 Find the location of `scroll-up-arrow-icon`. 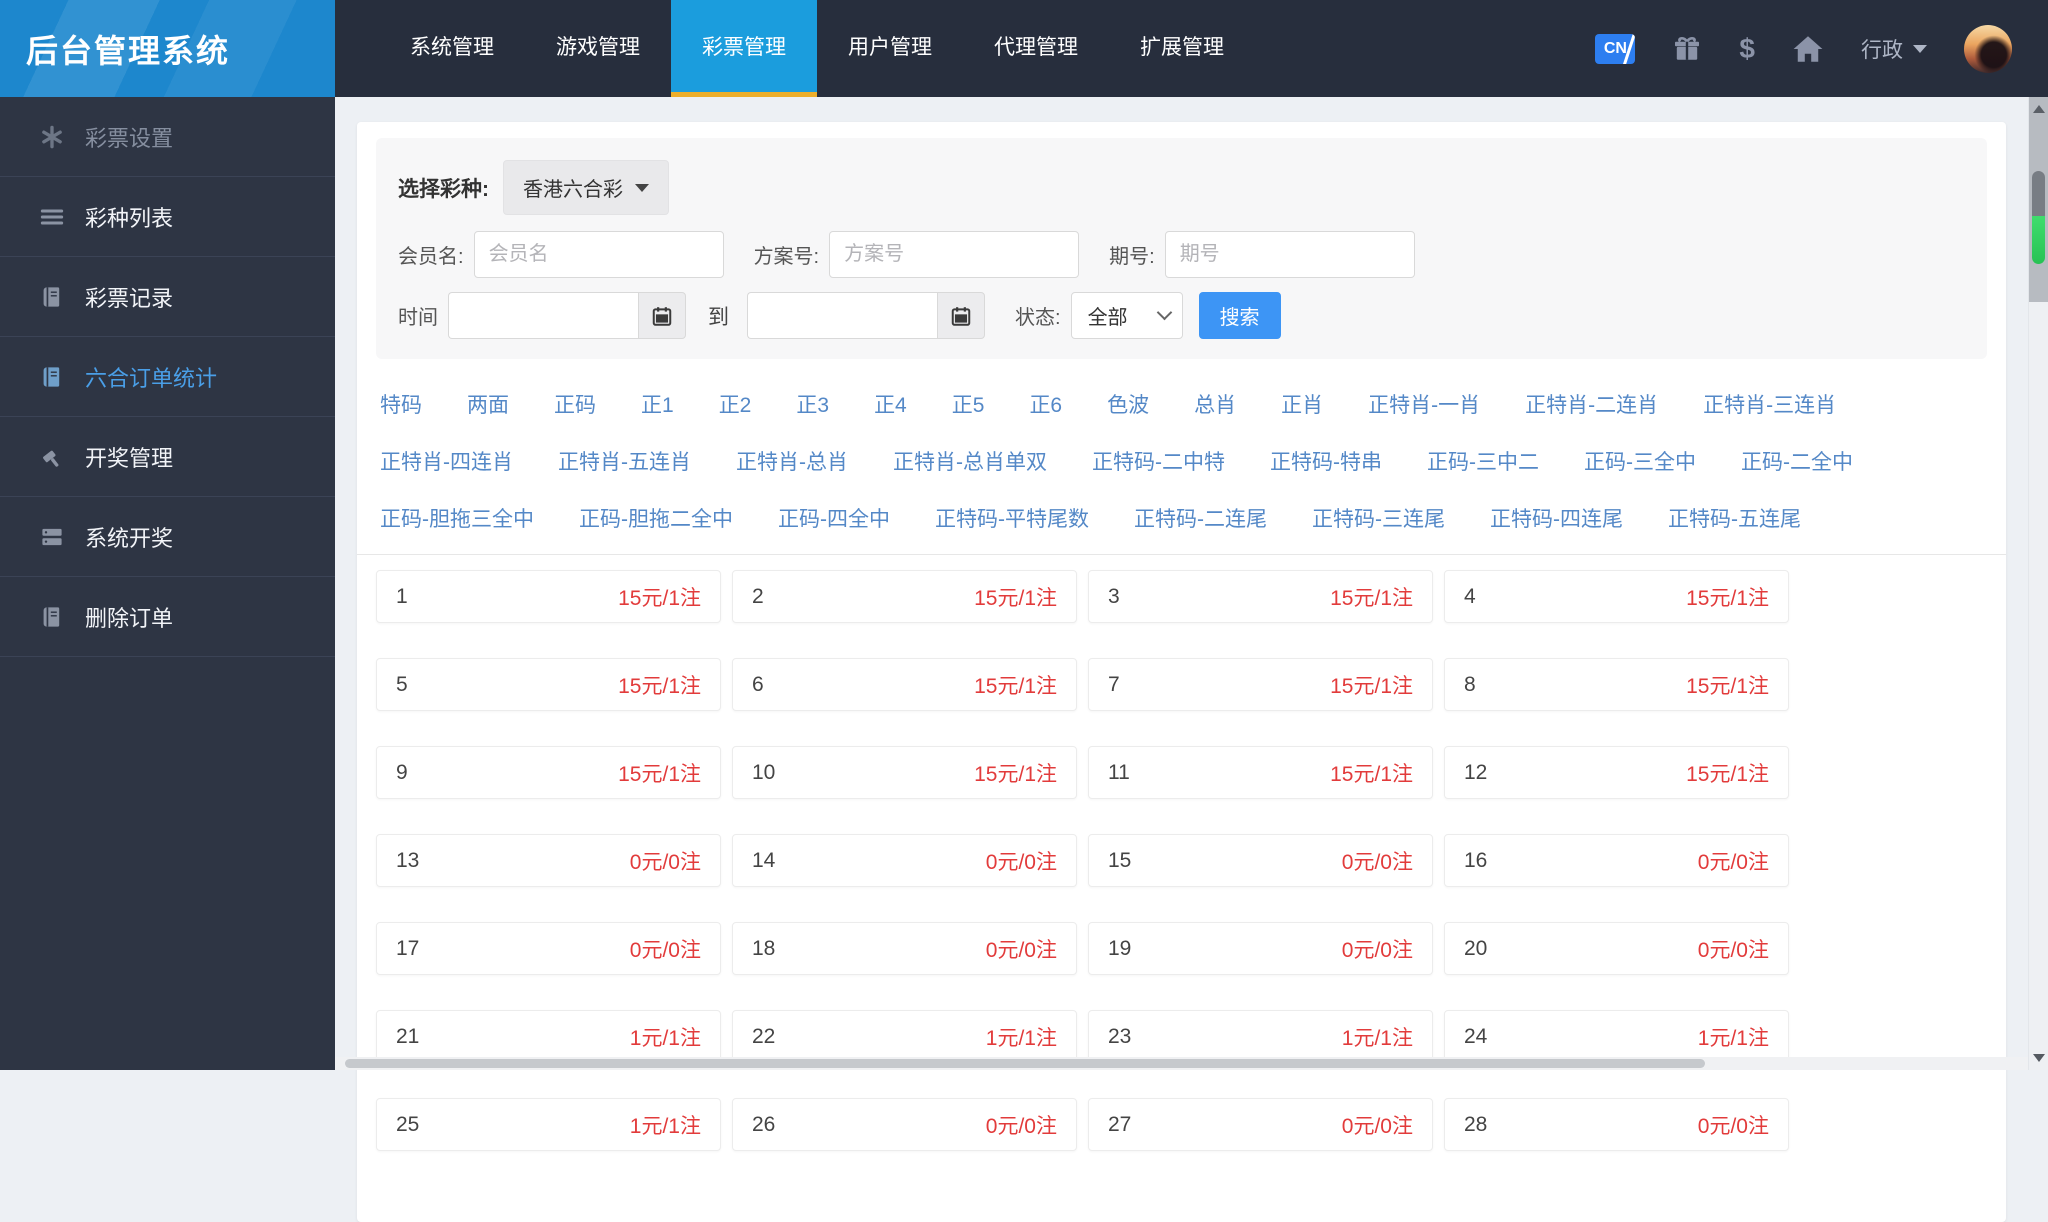

scroll-up-arrow-icon is located at coordinates (2039, 109).